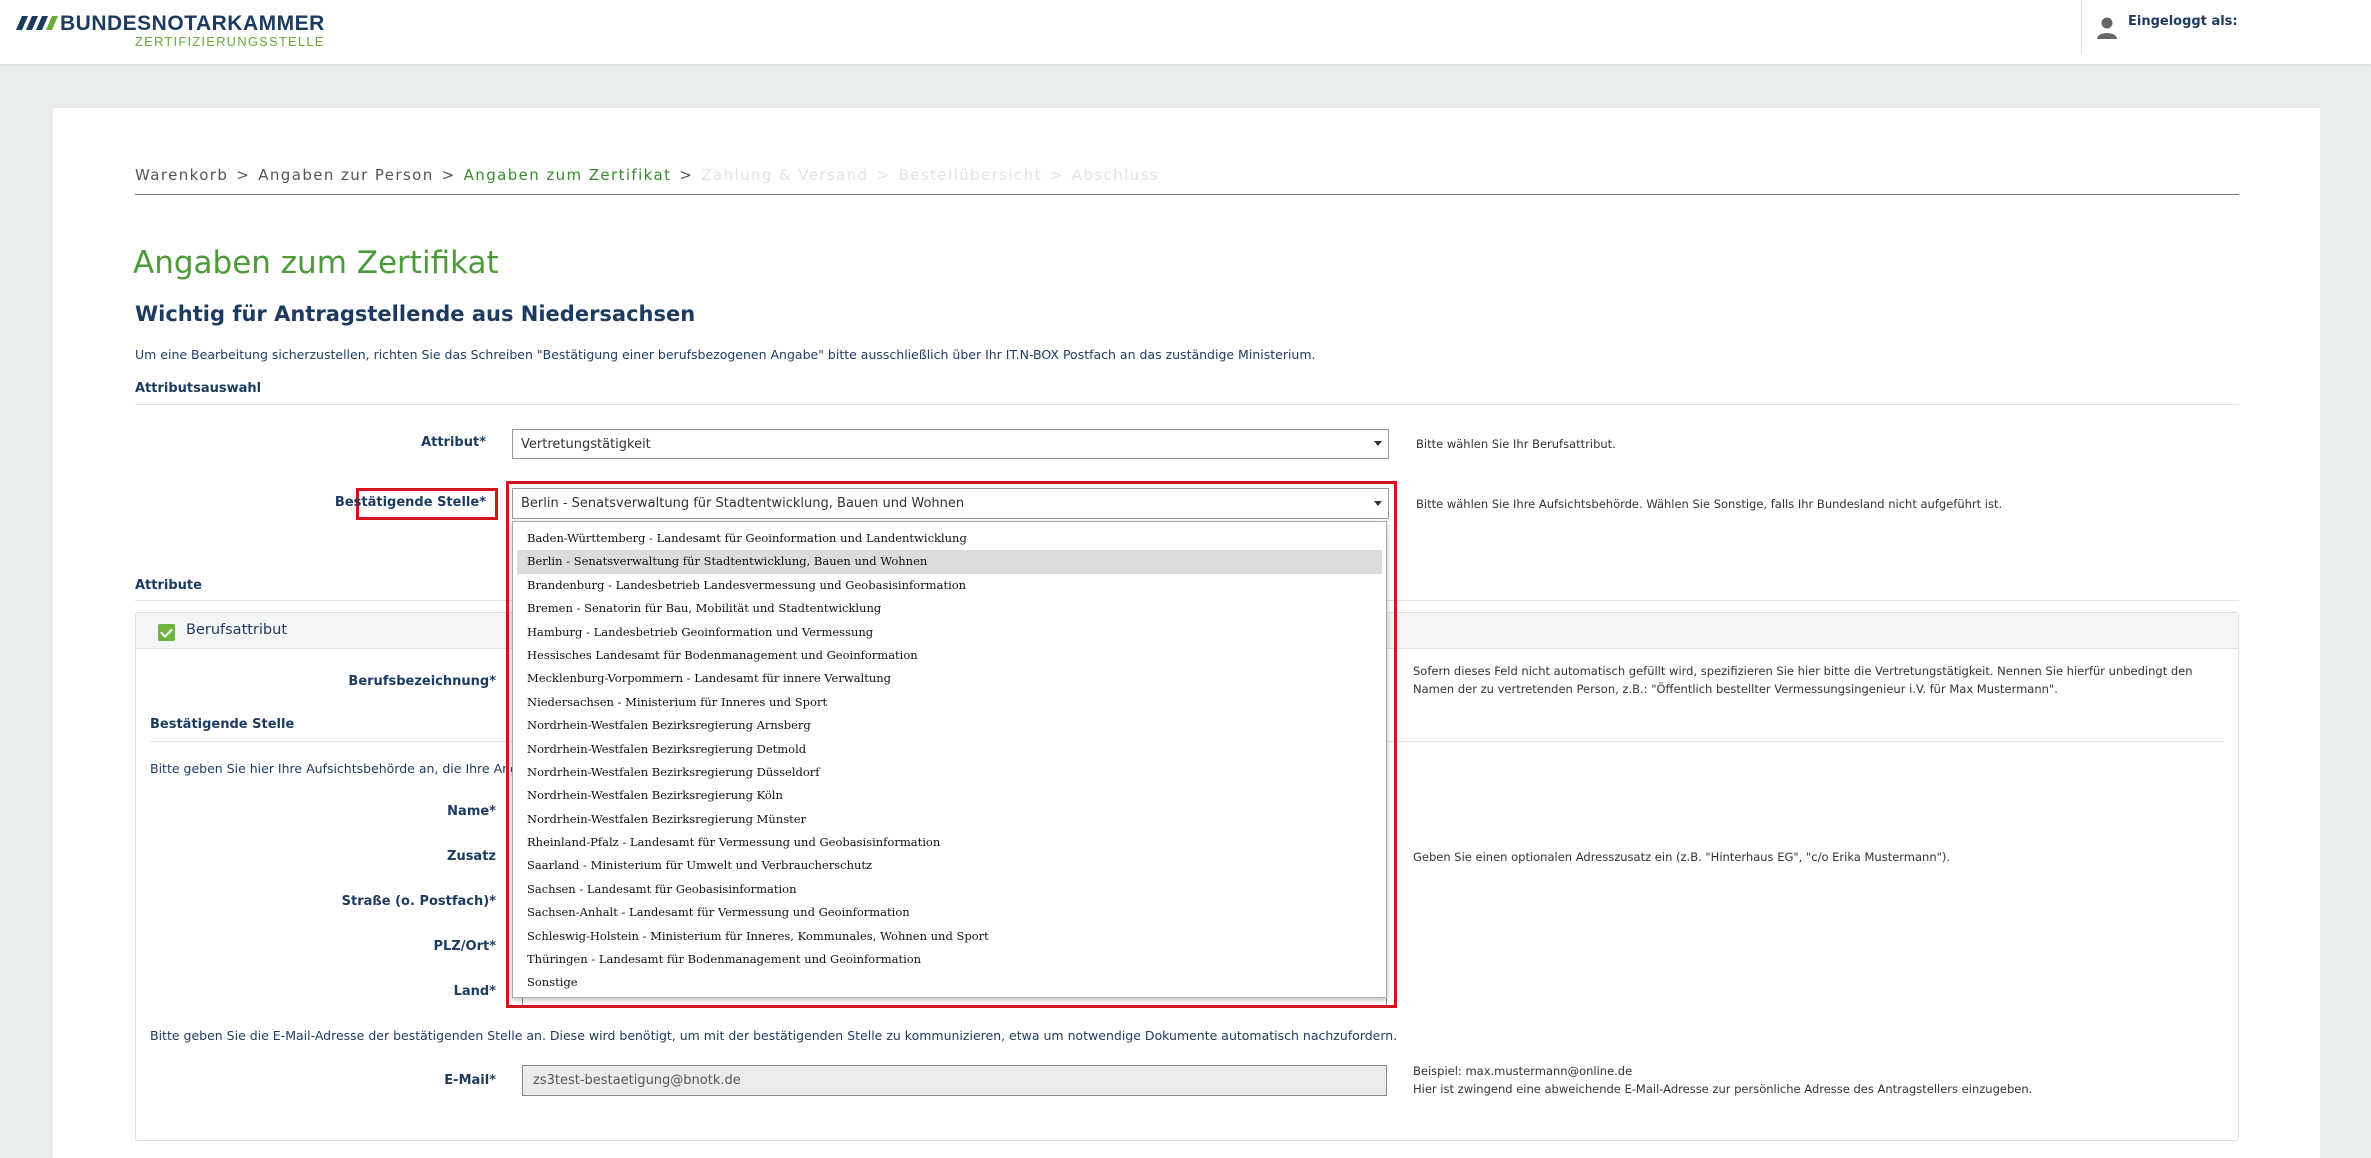 The width and height of the screenshot is (2371, 1158). Describe the element at coordinates (198, 388) in the screenshot. I see `section-attributsauswahl: Attributsauswahl` at that location.